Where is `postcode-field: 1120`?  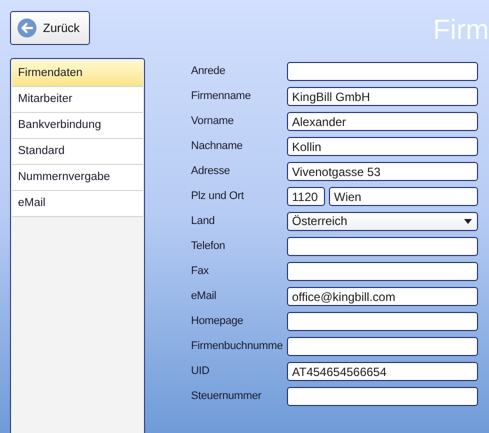
postcode-field: 1120 is located at coordinates (306, 196).